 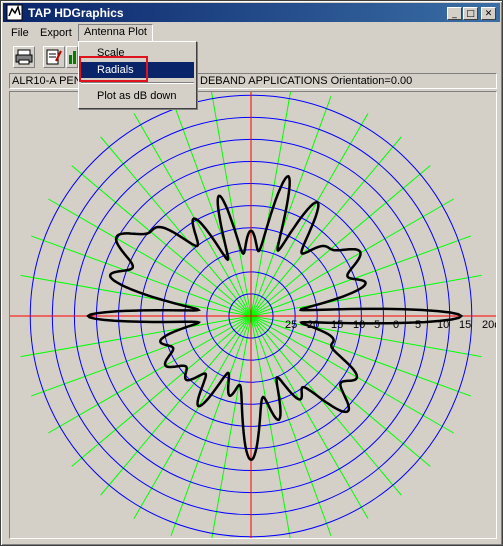 I want to click on close-icon: ✕, so click(x=488, y=14).